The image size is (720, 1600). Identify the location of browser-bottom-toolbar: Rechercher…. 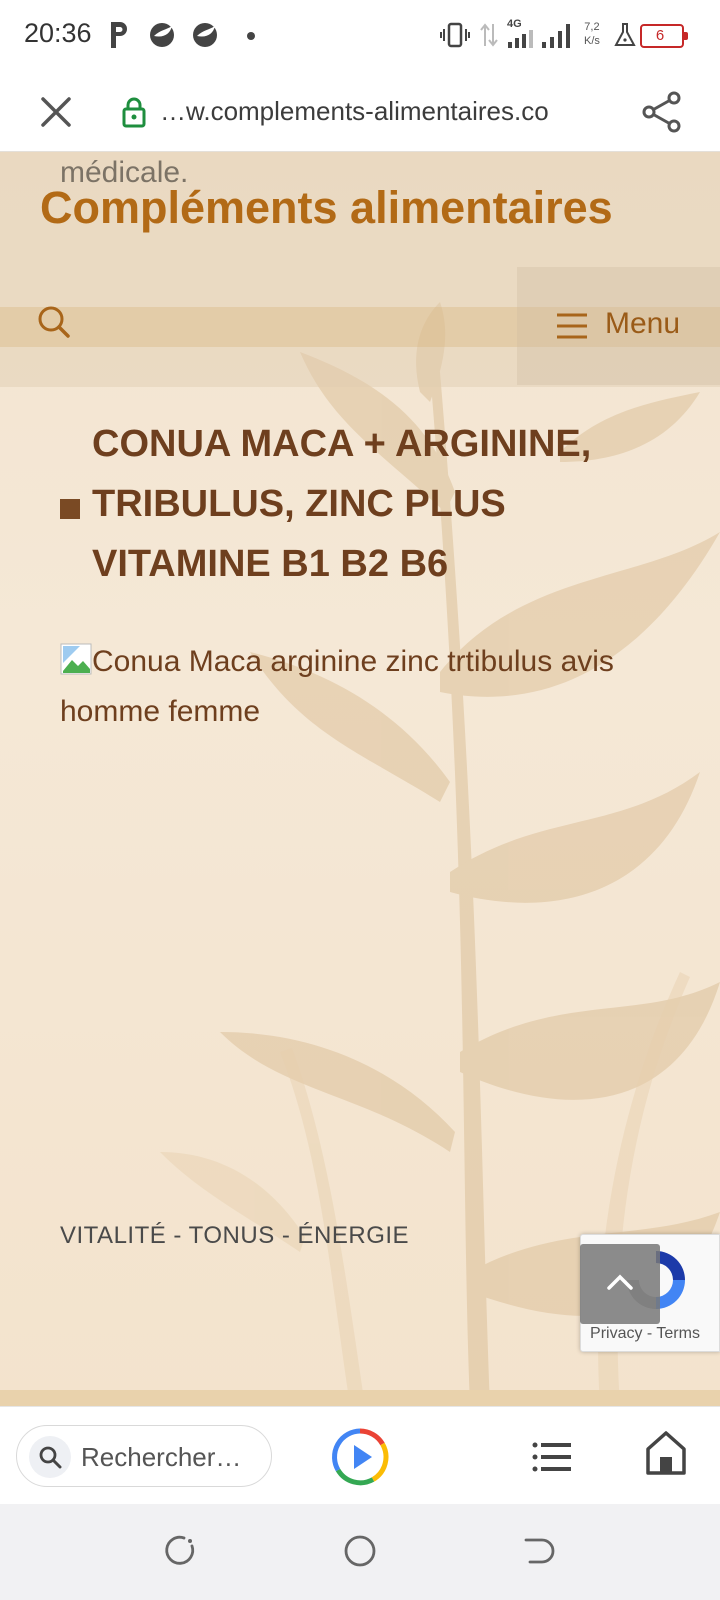
(360, 1455).